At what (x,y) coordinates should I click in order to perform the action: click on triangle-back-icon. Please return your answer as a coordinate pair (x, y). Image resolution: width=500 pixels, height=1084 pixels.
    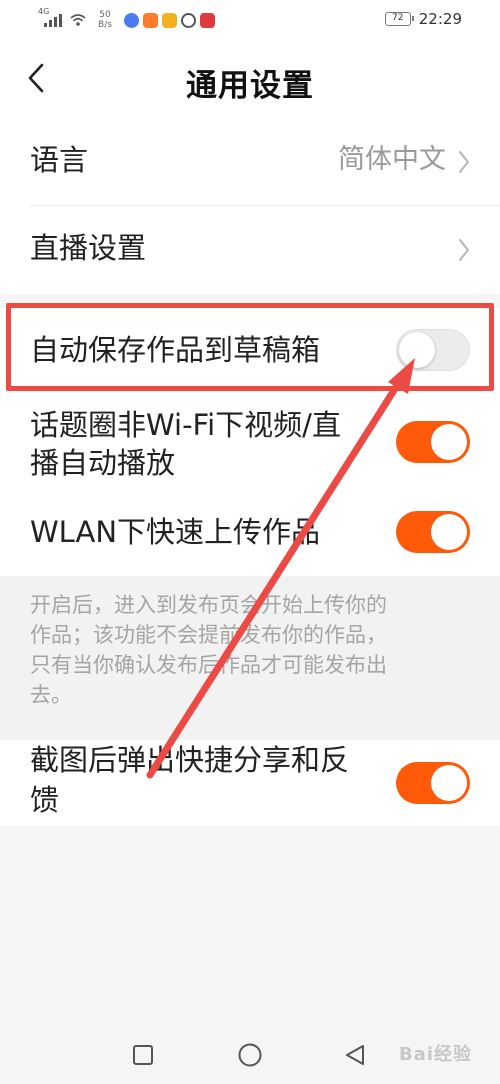
    Looking at the image, I should click on (355, 1055).